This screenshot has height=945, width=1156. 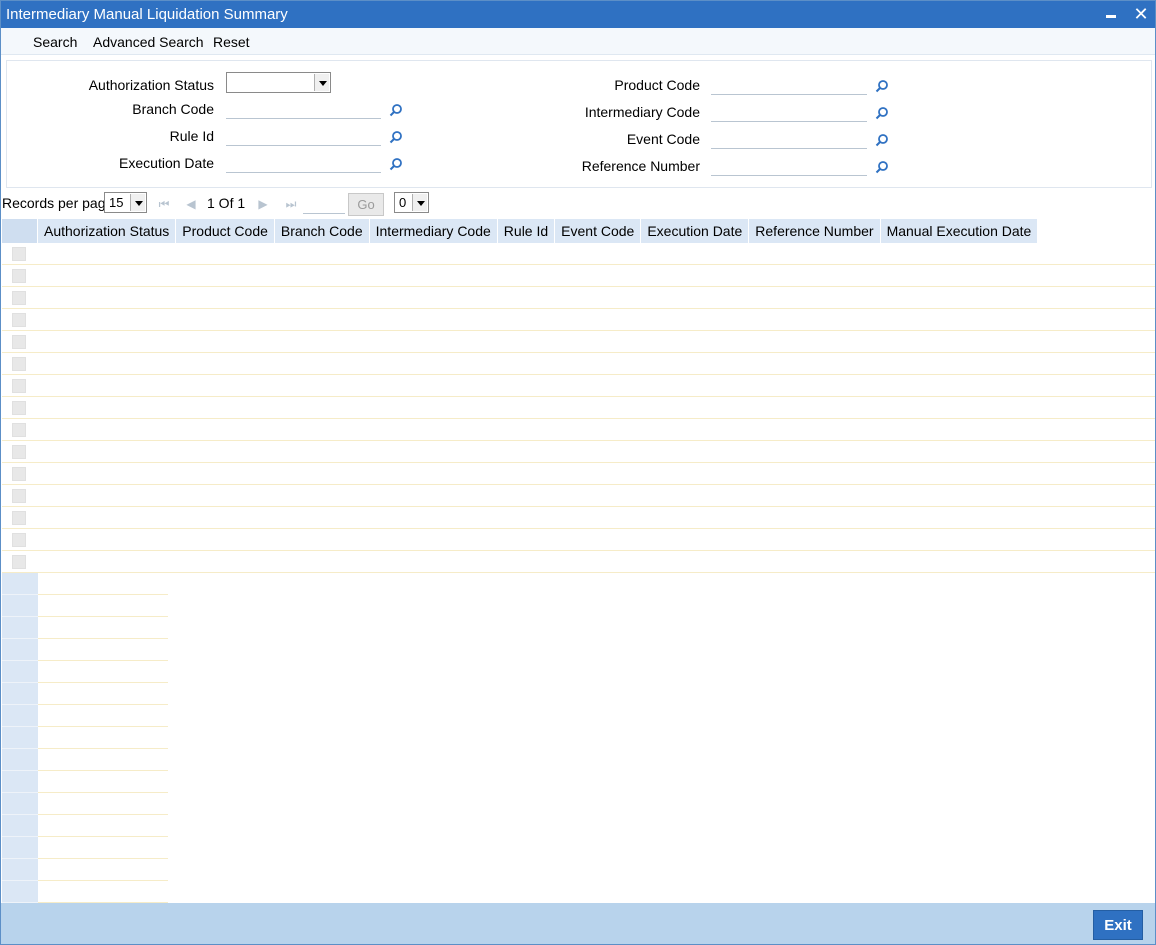 What do you see at coordinates (598, 231) in the screenshot?
I see `column-event-code: Event Code` at bounding box center [598, 231].